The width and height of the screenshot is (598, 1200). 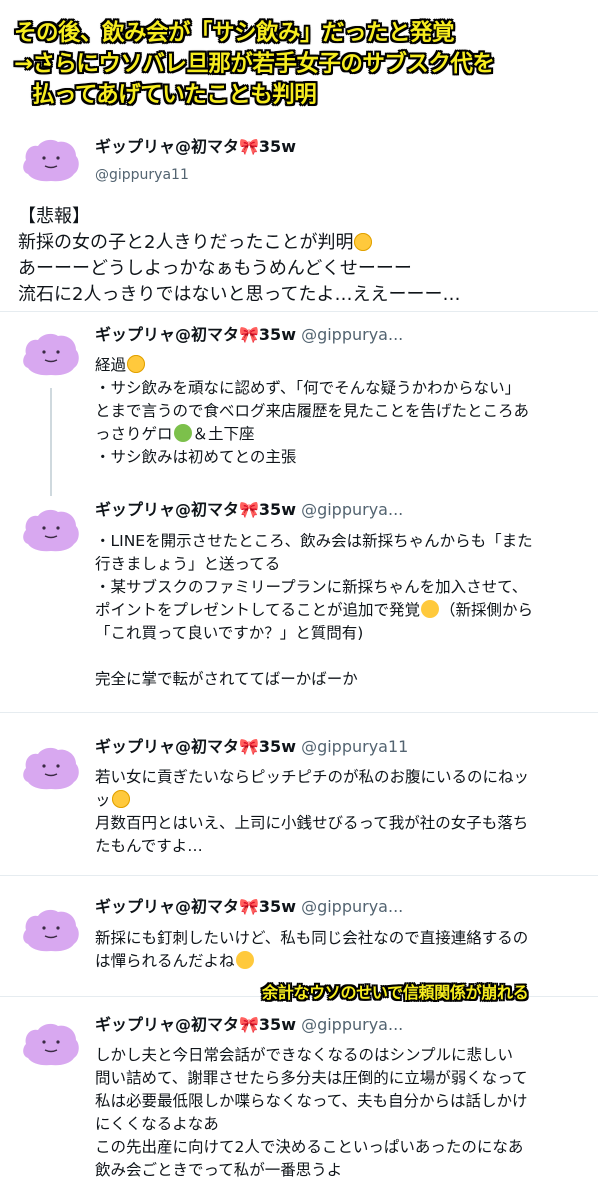 I want to click on caption-line-2: →さらにウソバレ旦那が若手女子のサブスク代を, so click(x=254, y=64).